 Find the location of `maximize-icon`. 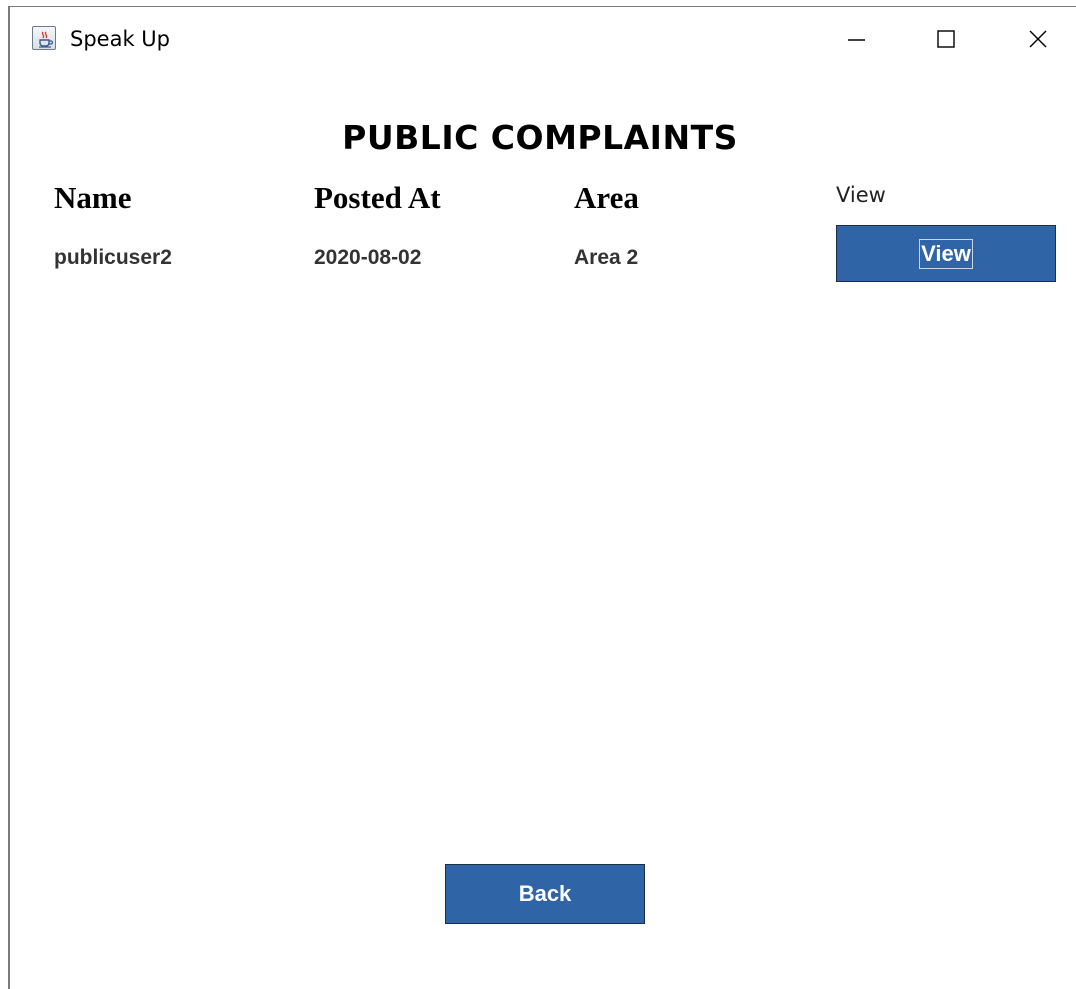

maximize-icon is located at coordinates (946, 39).